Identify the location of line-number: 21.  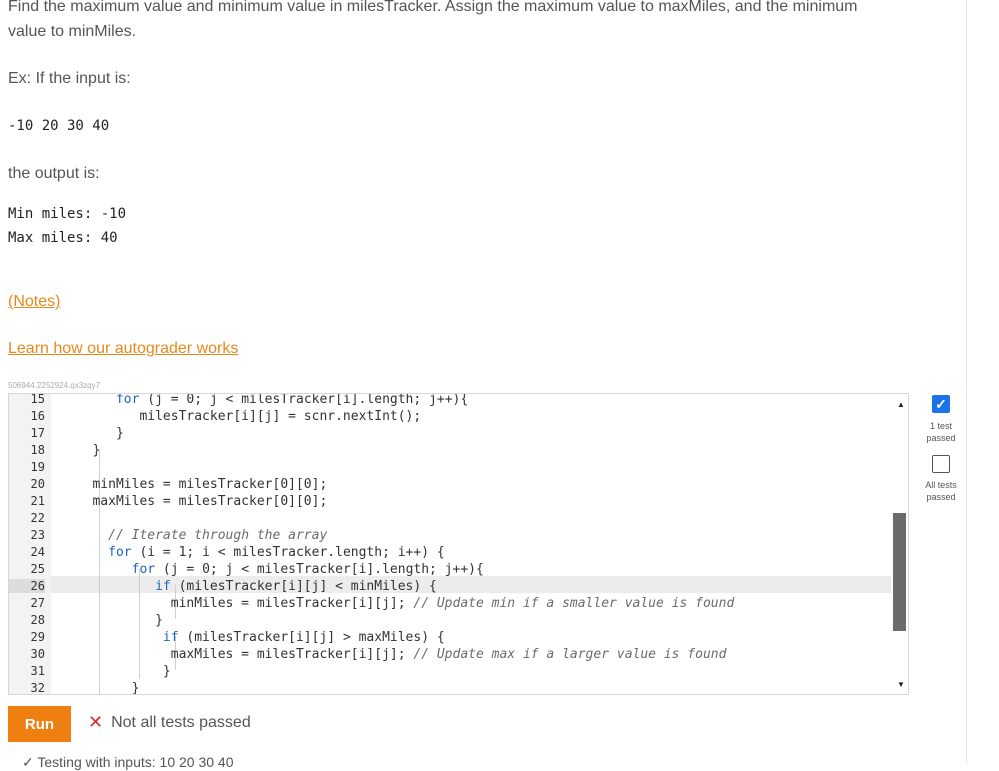
(37, 501).